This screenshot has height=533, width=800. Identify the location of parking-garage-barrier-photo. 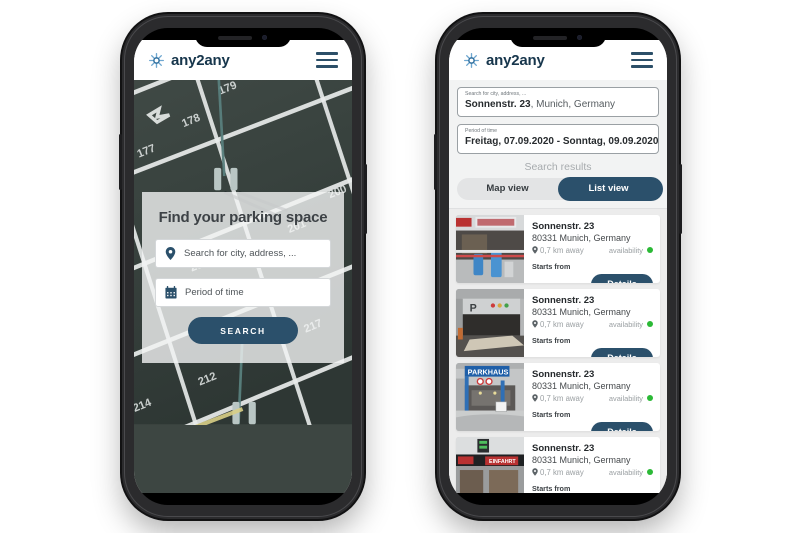
(490, 248).